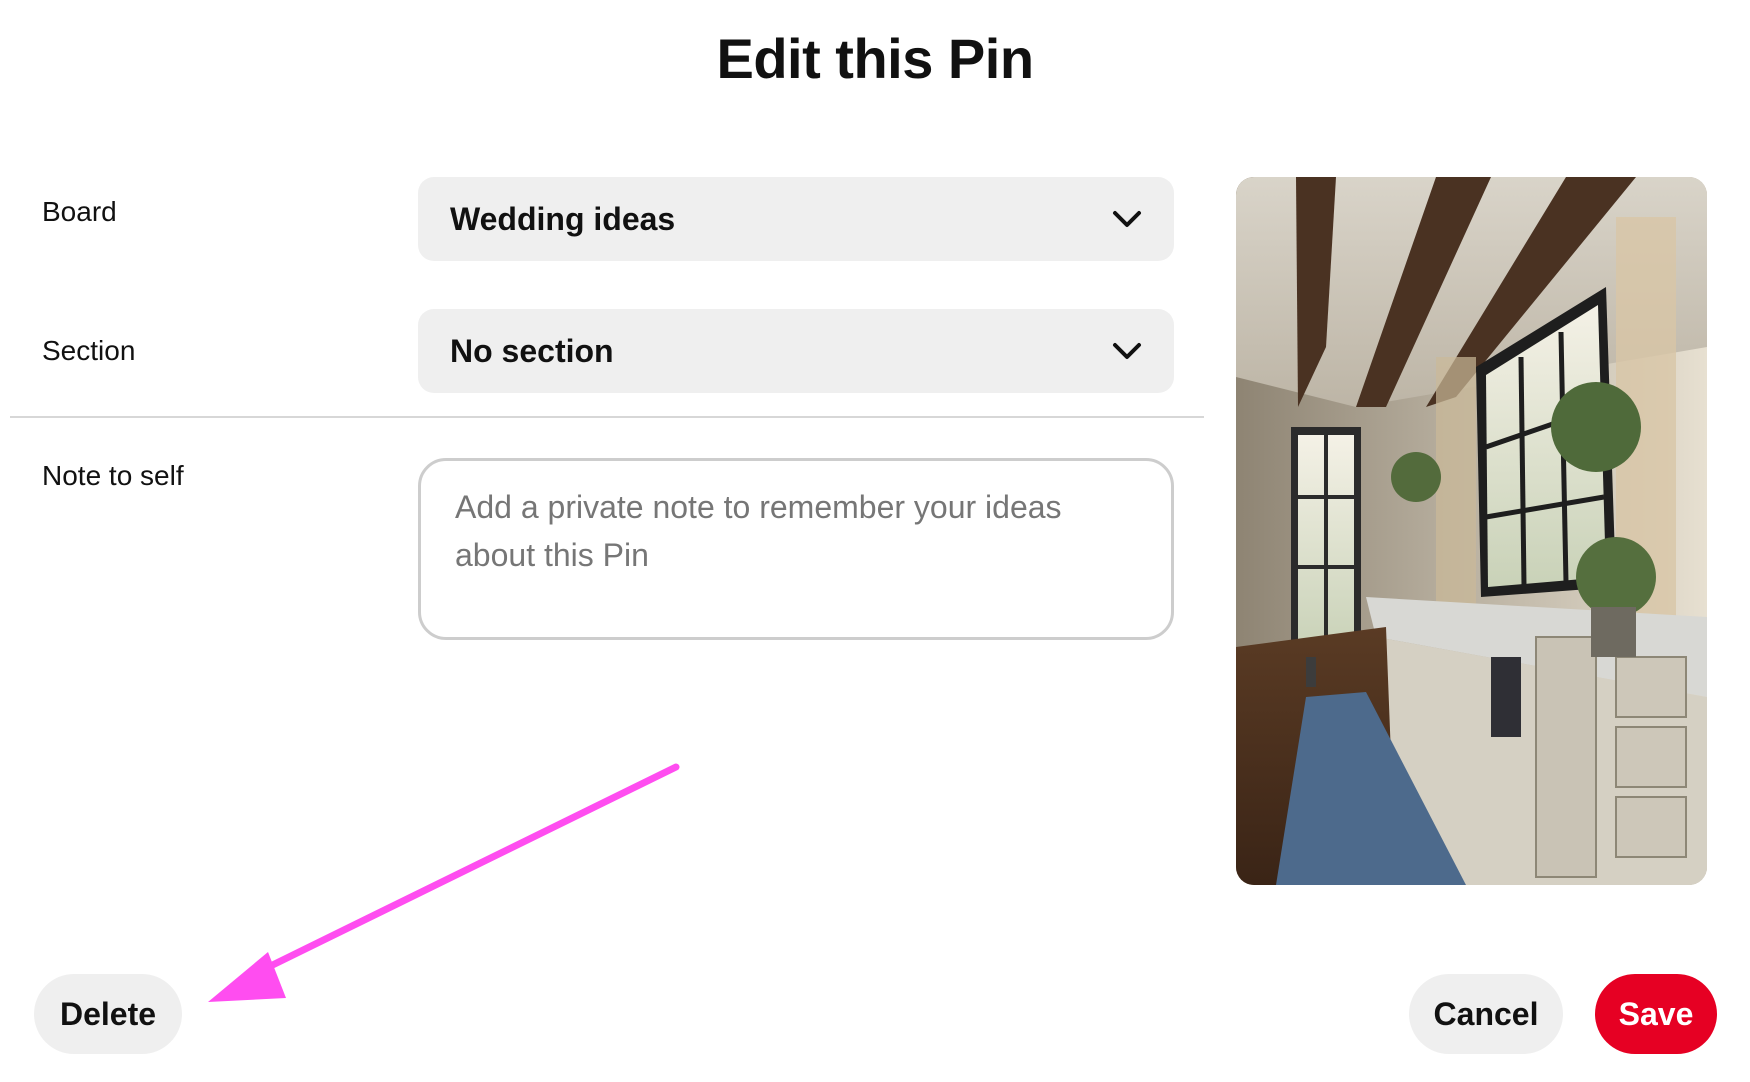 This screenshot has height=1082, width=1750. I want to click on delete-button: Delete, so click(108, 1014).